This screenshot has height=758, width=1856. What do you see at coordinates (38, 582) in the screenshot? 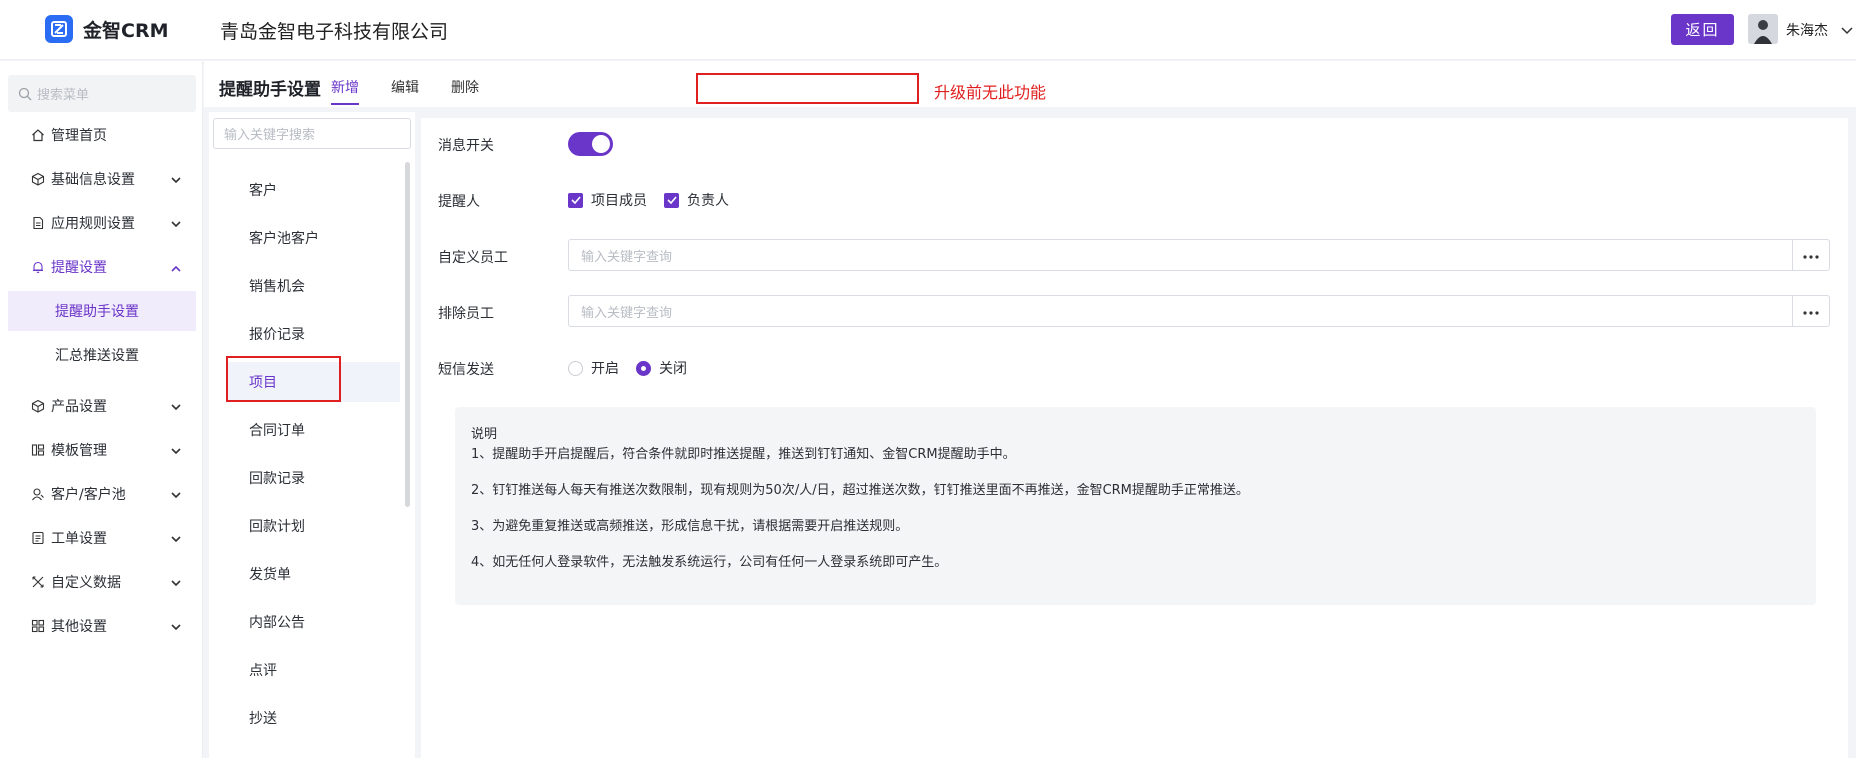
I see `tools-icon` at bounding box center [38, 582].